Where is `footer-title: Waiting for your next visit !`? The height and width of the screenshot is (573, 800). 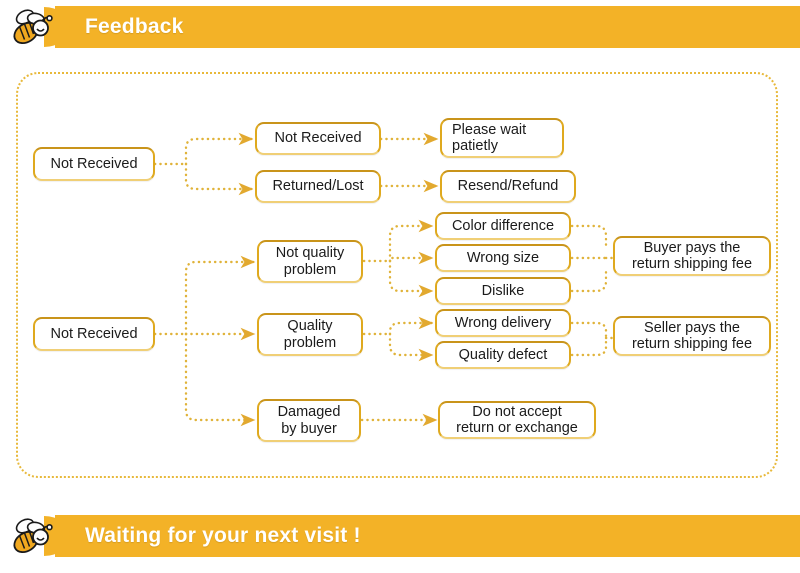 footer-title: Waiting for your next visit ! is located at coordinates (223, 535).